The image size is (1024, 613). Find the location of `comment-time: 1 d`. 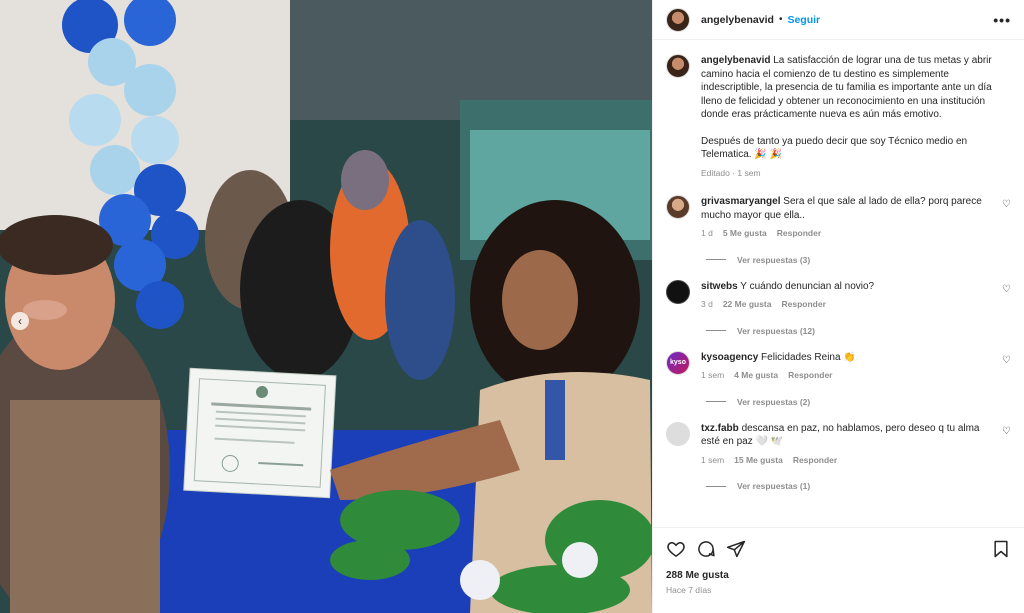

comment-time: 1 d is located at coordinates (707, 233).